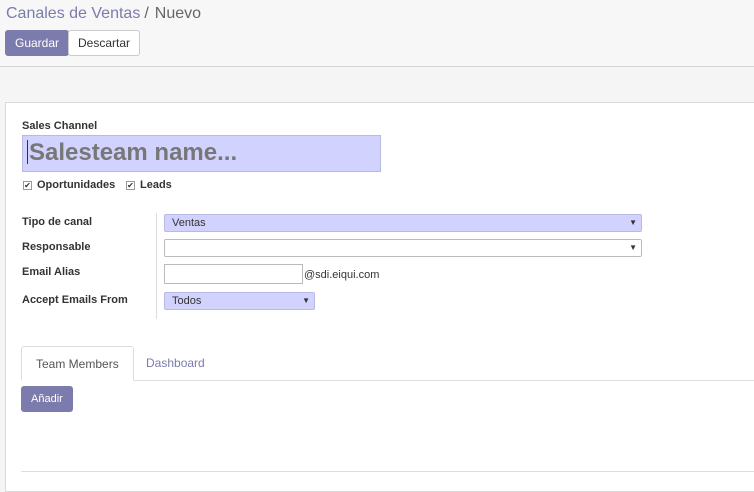 This screenshot has height=492, width=754. What do you see at coordinates (175, 363) in the screenshot?
I see `tab-dashboard: Dashboard` at bounding box center [175, 363].